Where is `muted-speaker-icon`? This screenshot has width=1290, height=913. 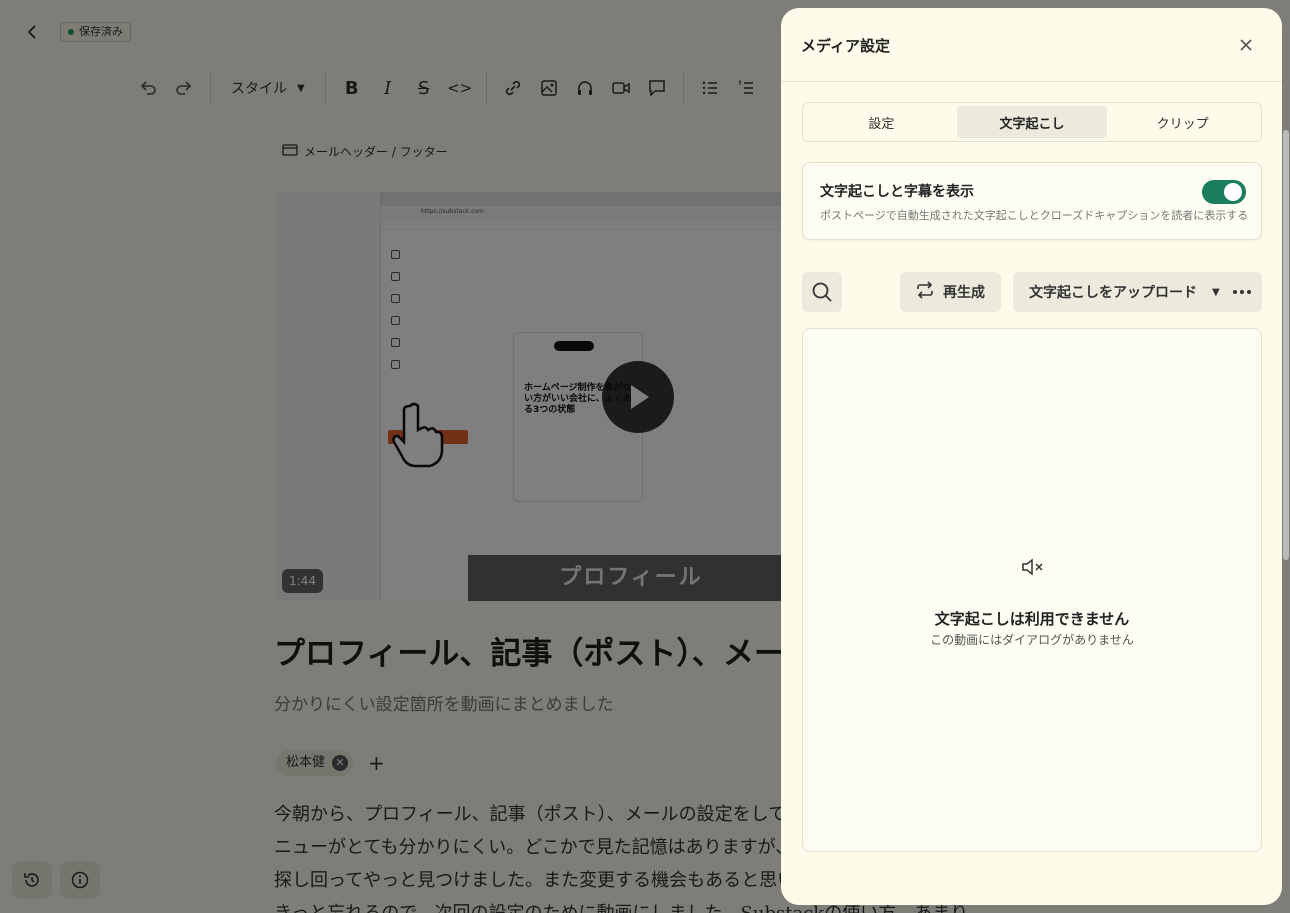 muted-speaker-icon is located at coordinates (1033, 567).